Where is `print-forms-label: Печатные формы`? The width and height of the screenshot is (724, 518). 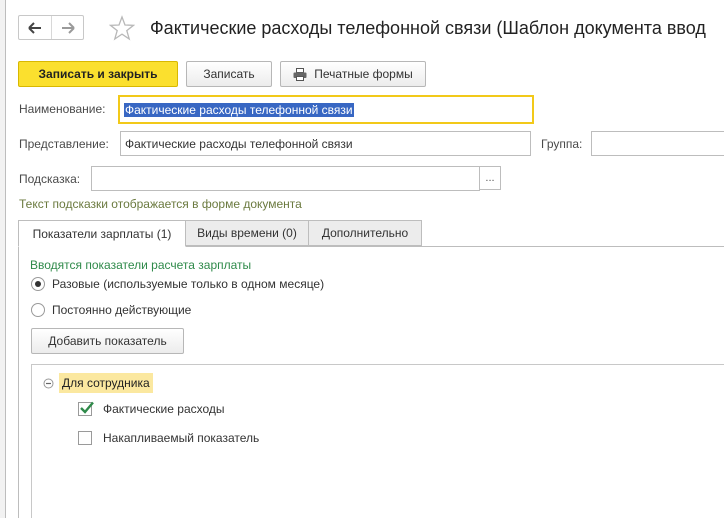
print-forms-label: Печатные формы is located at coordinates (363, 74).